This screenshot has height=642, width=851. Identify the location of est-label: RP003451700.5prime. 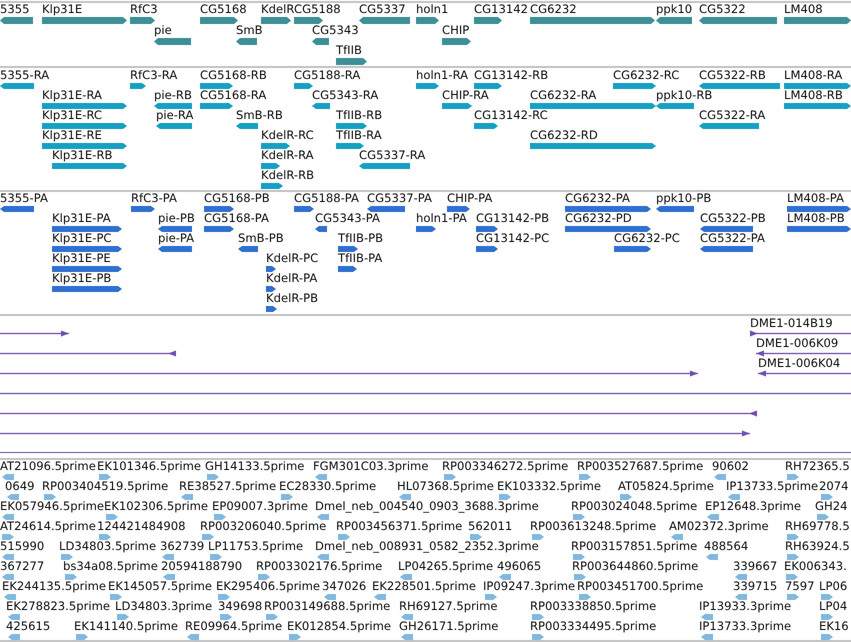
(640, 586).